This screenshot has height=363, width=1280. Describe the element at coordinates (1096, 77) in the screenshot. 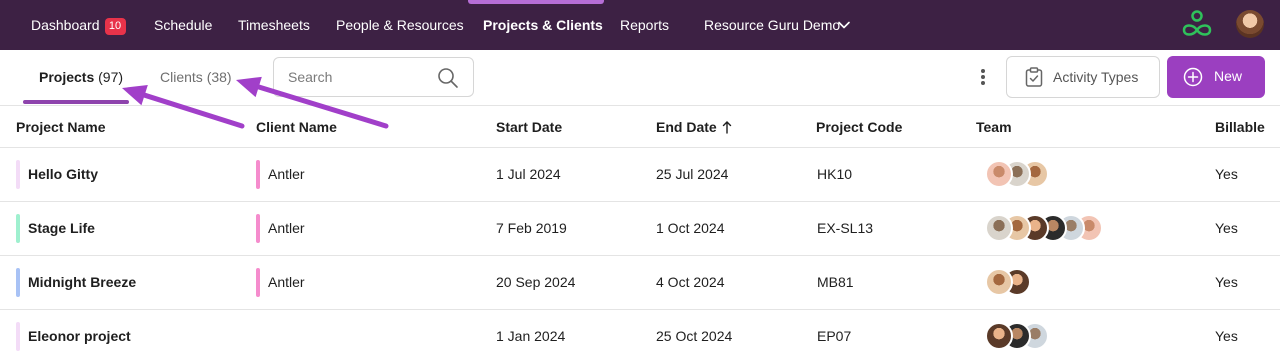

I see `activity-types-label: Activity Types` at that location.